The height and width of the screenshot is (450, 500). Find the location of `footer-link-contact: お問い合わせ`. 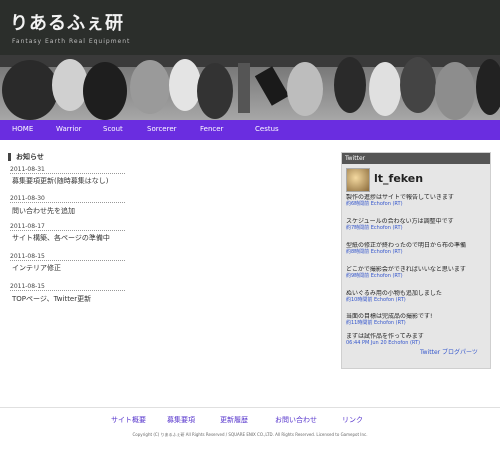

footer-link-contact: お問い合わせ is located at coordinates (296, 420).